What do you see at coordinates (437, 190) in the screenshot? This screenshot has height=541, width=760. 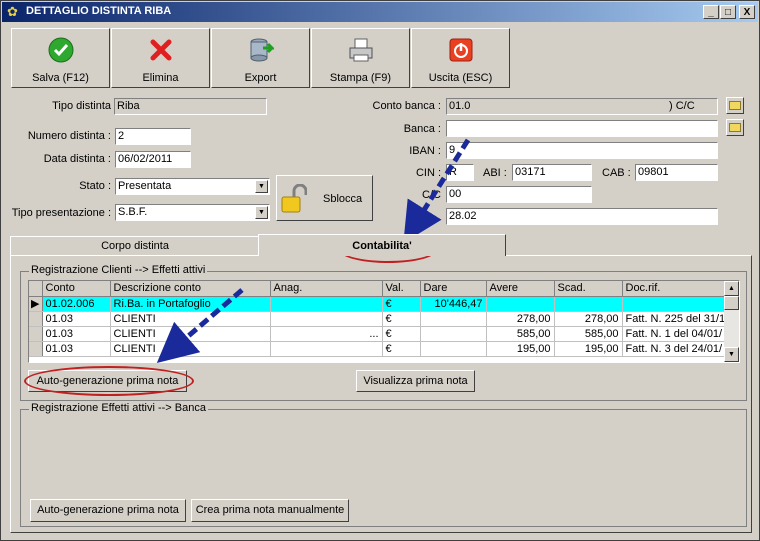 I see `arrow-to-tab` at bounding box center [437, 190].